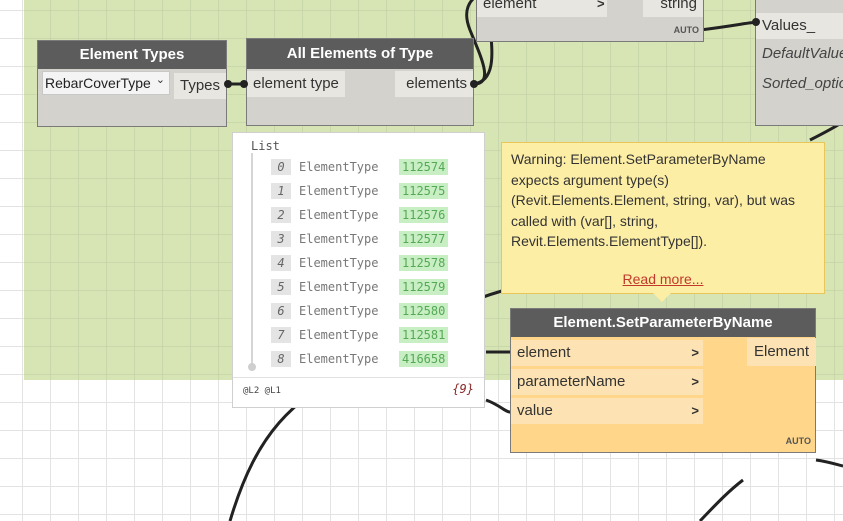 Image resolution: width=843 pixels, height=521 pixels. I want to click on list-title: List, so click(265, 146).